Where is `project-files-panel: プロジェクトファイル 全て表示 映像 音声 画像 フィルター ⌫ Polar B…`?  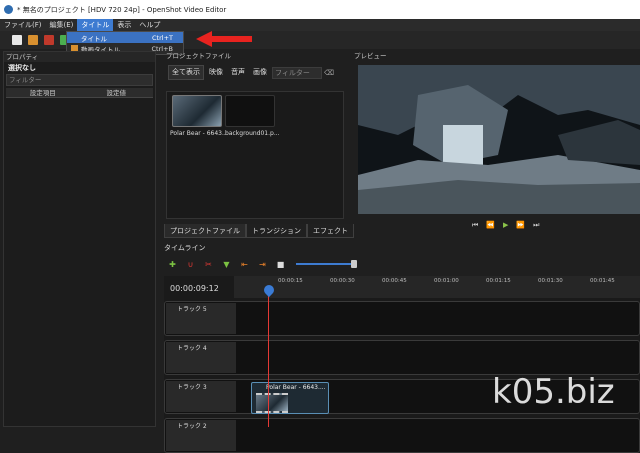 project-files-panel: プロジェクトファイル 全て表示 映像 音声 画像 フィルター ⌫ Polar B… is located at coordinates (255, 137).